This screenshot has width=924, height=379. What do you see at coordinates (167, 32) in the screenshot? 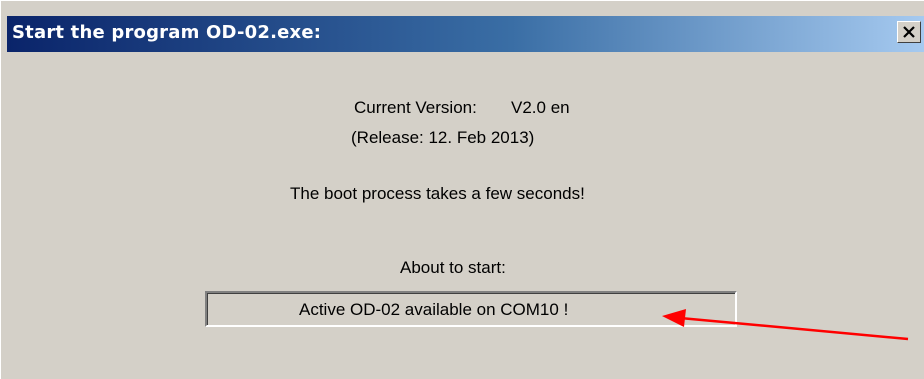
I see `window-title: Start the program OD-02.exe:` at bounding box center [167, 32].